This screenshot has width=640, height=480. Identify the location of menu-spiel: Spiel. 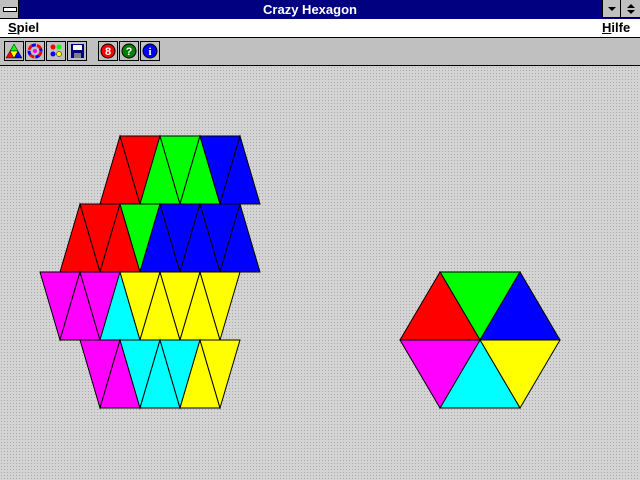
(23, 28).